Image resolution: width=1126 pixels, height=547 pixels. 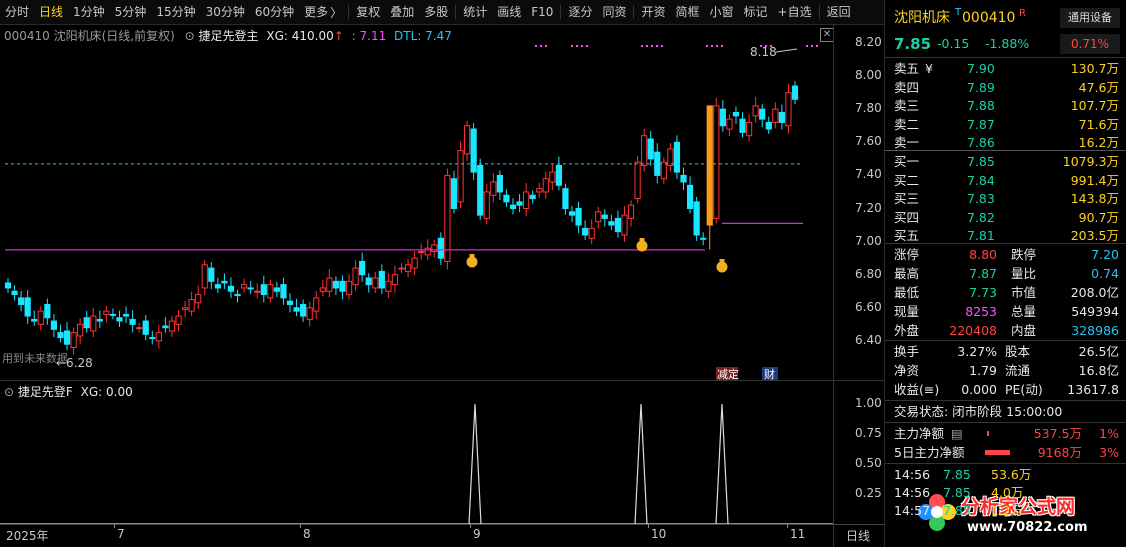 What do you see at coordinates (338, 12) in the screenshot?
I see `more-arrow-icon: 〉` at bounding box center [338, 12].